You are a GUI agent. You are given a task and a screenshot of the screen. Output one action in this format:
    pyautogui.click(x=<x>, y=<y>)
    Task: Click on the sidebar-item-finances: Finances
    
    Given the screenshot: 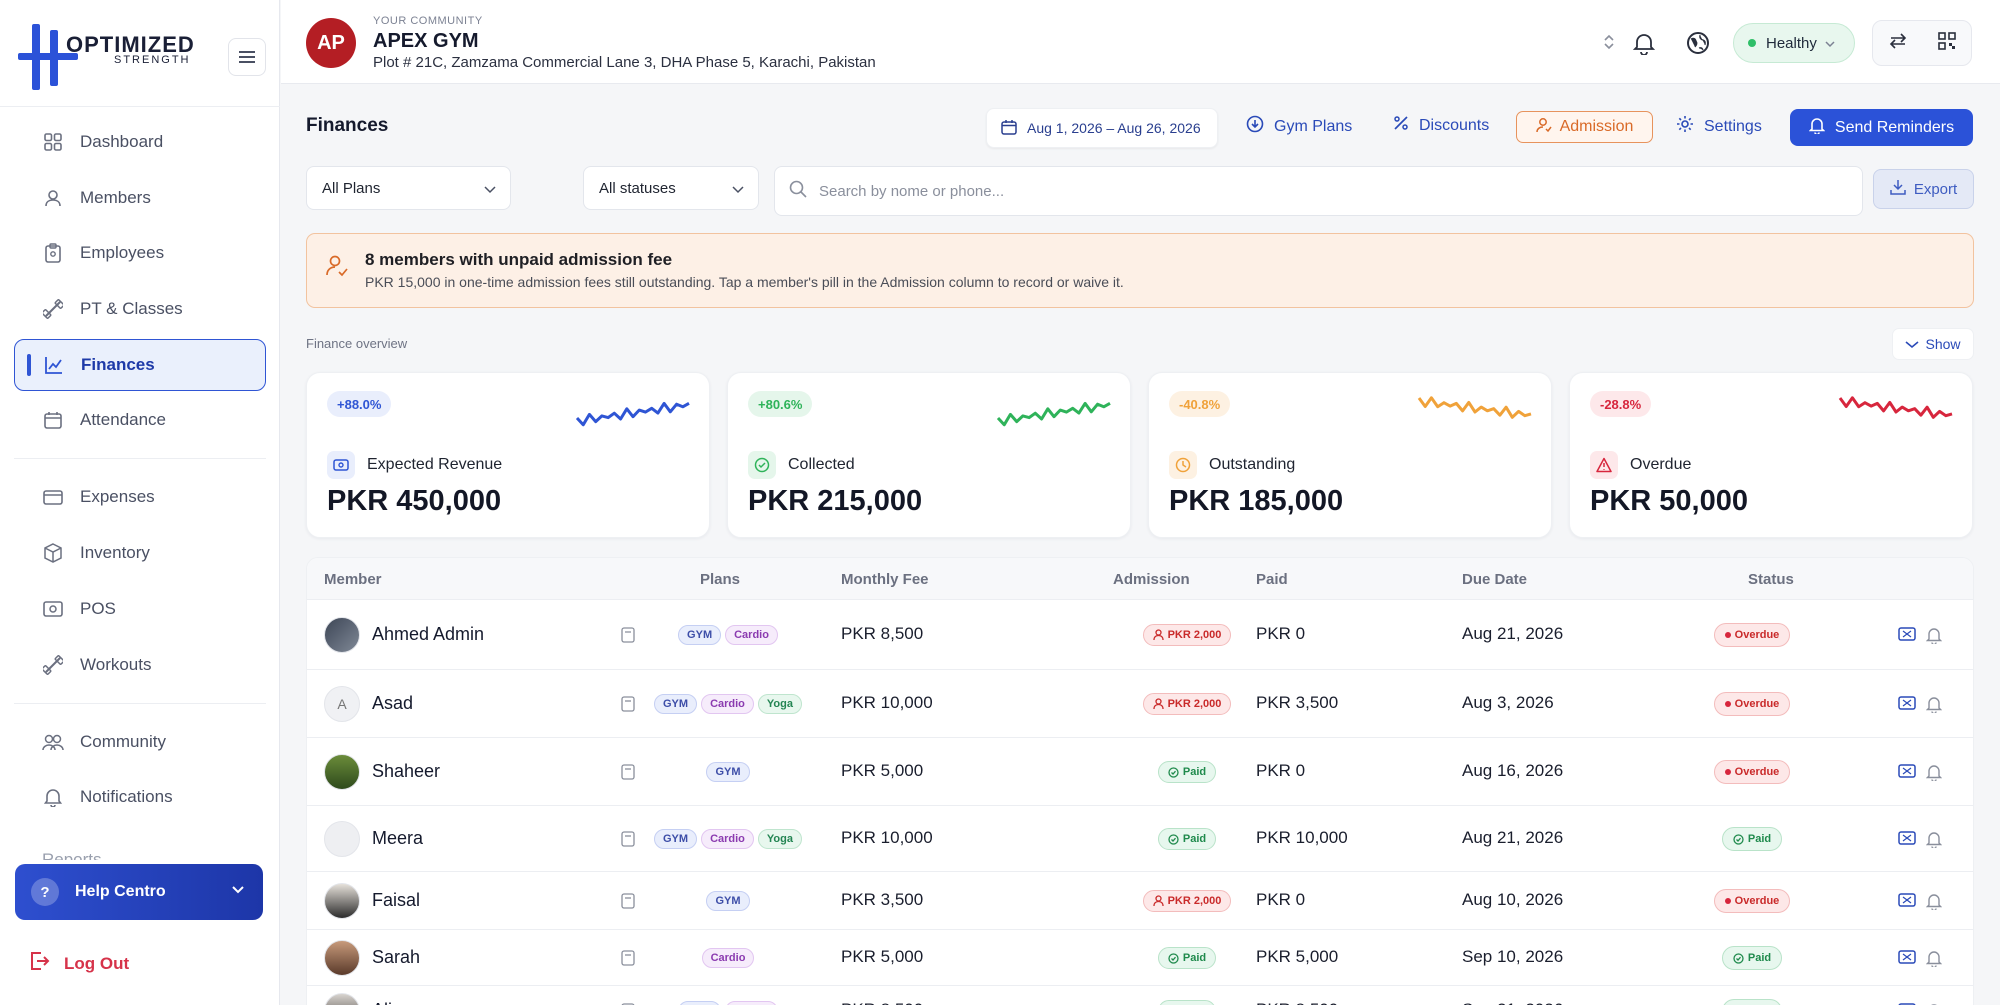 What is the action you would take?
    pyautogui.click(x=140, y=364)
    